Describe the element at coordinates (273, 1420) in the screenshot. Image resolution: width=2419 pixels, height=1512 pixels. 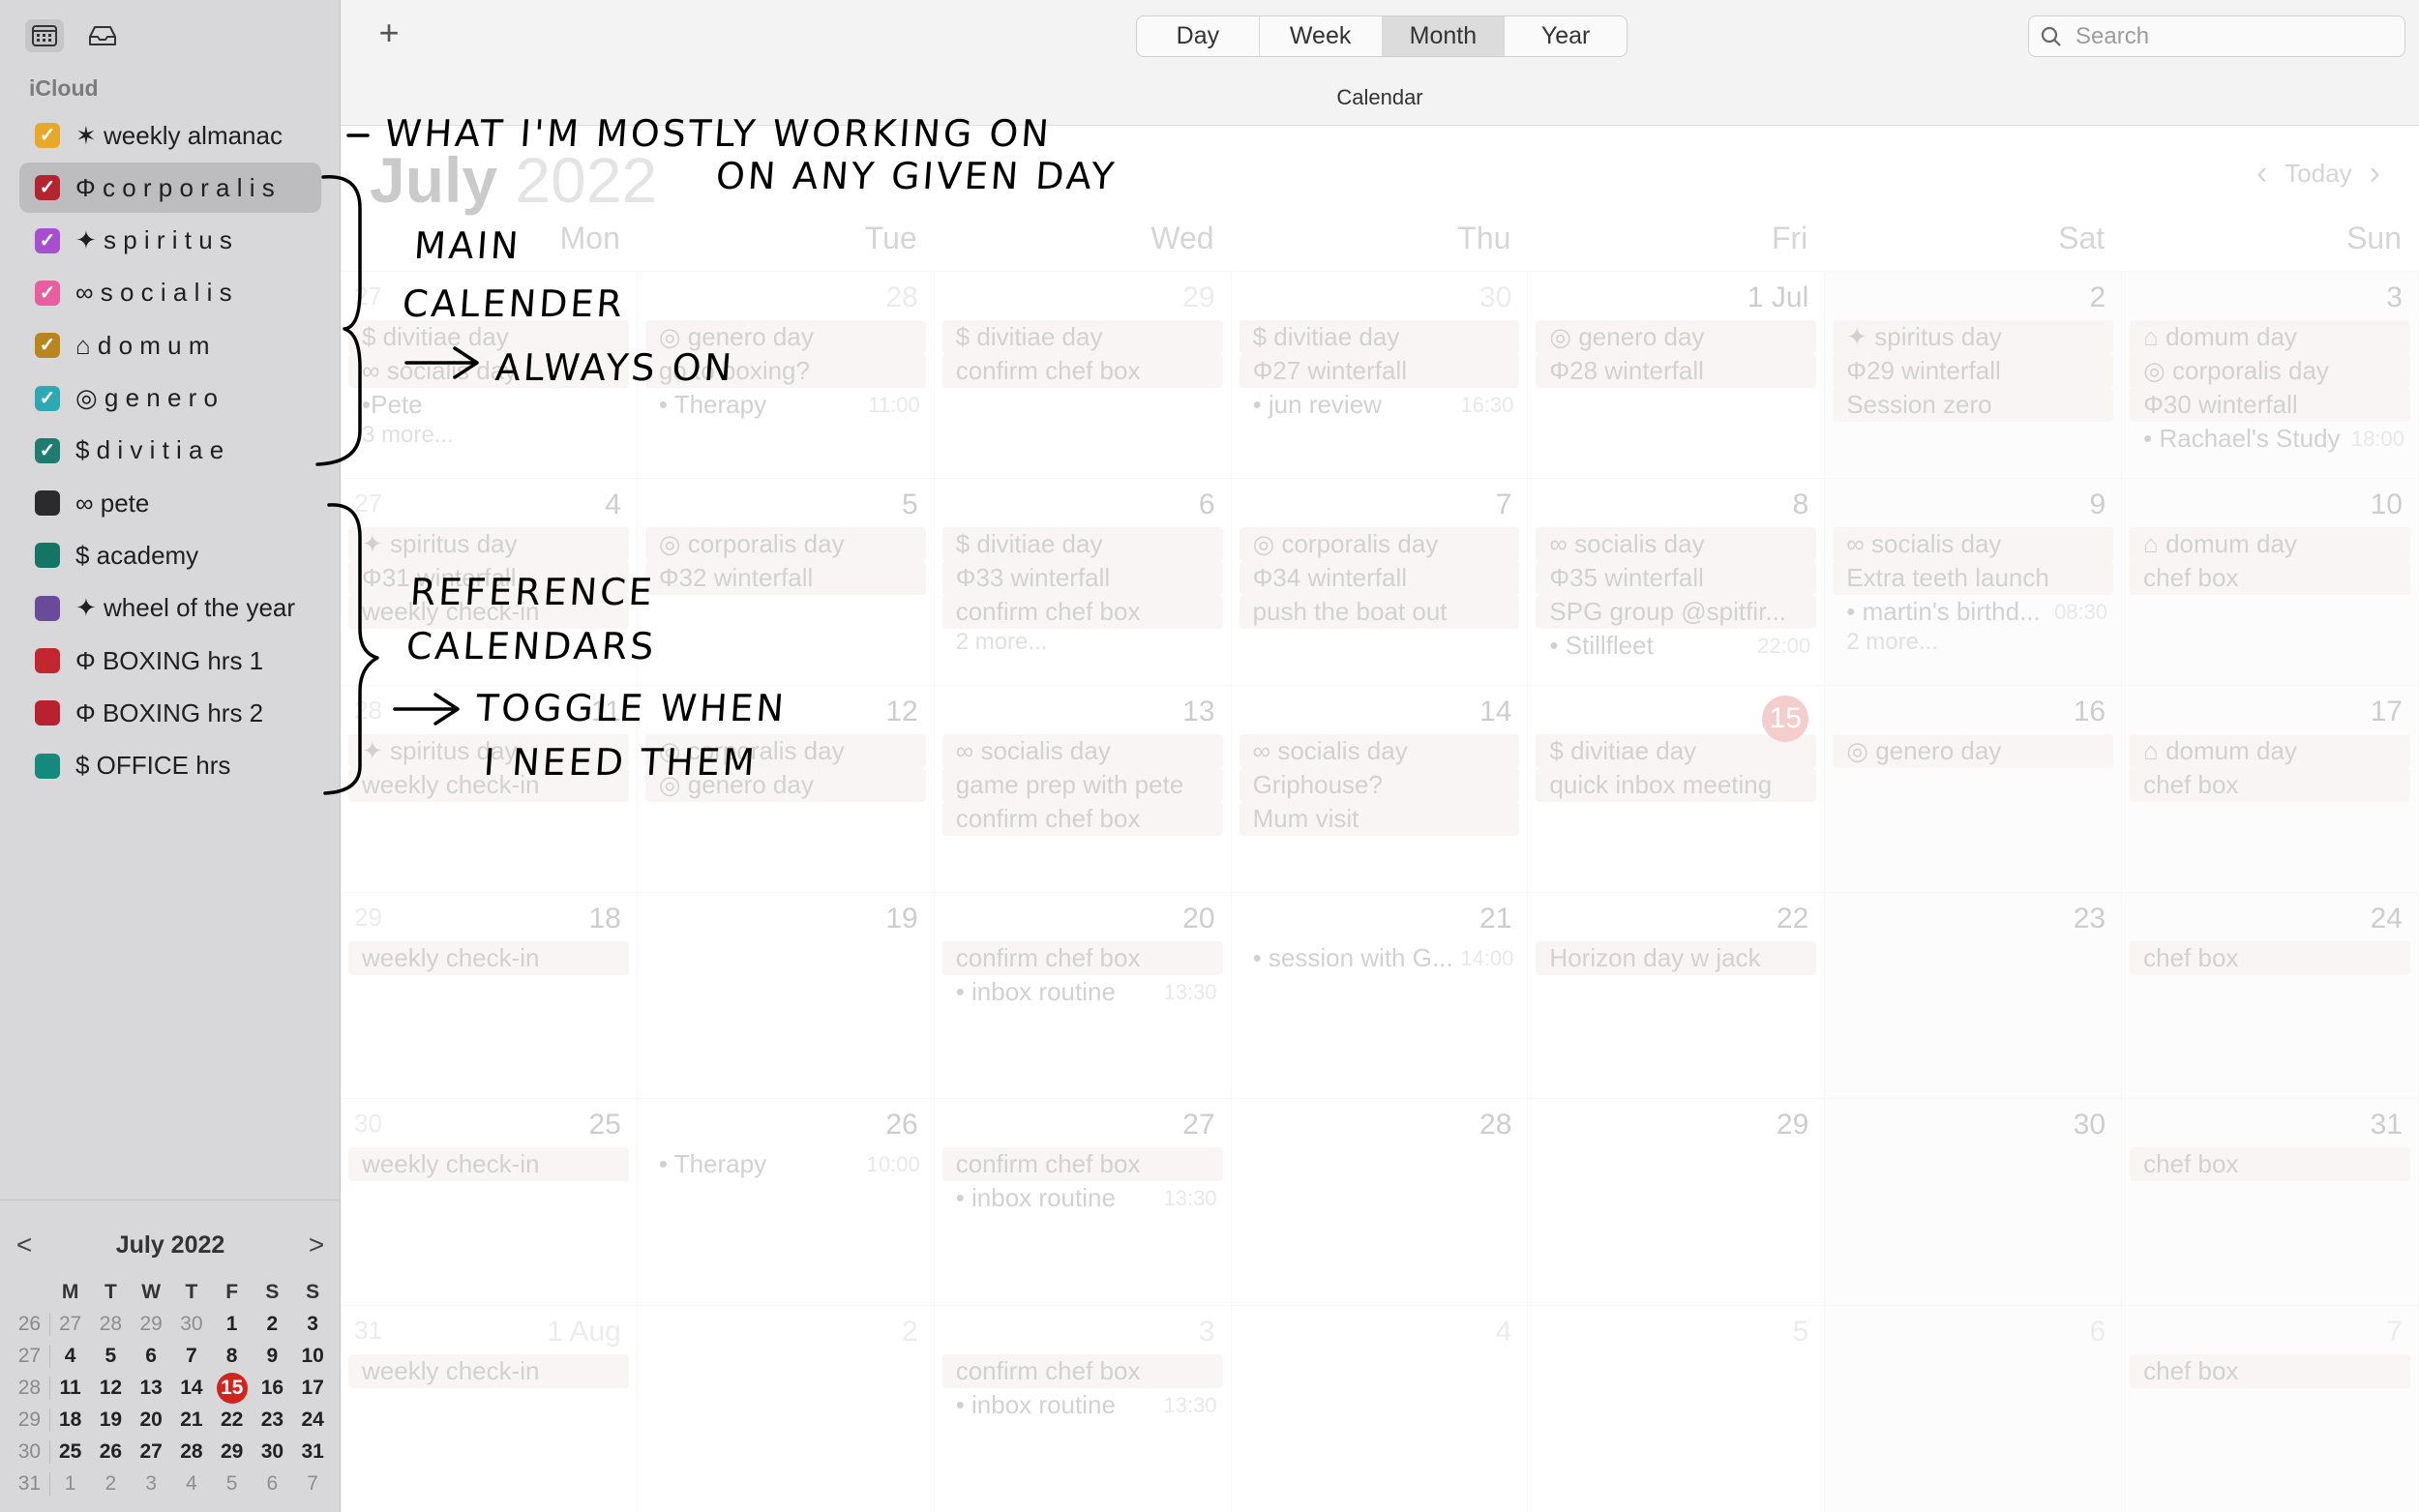
I see `mini-day: 23` at that location.